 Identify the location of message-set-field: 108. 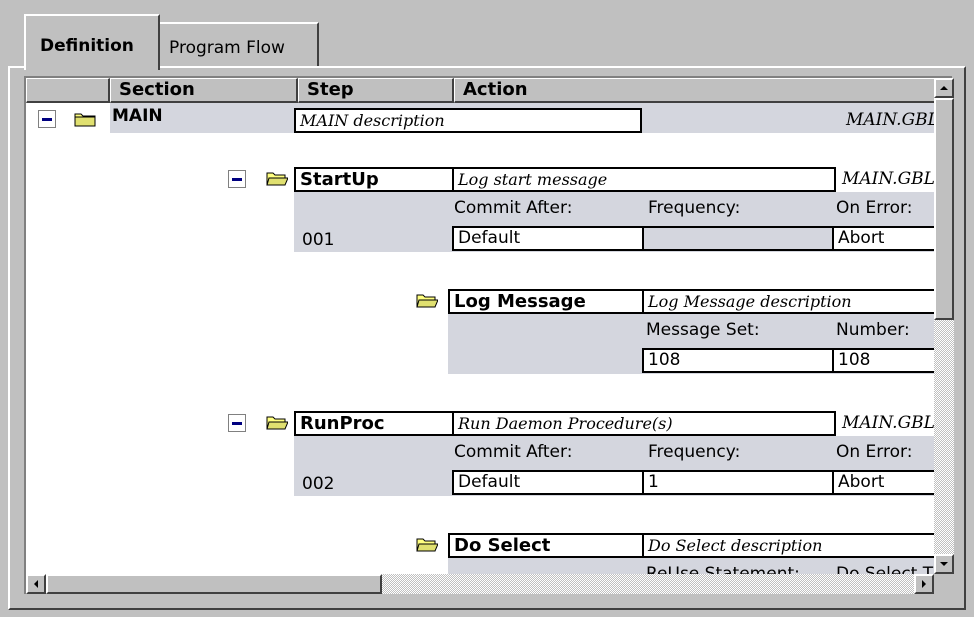
(740, 360).